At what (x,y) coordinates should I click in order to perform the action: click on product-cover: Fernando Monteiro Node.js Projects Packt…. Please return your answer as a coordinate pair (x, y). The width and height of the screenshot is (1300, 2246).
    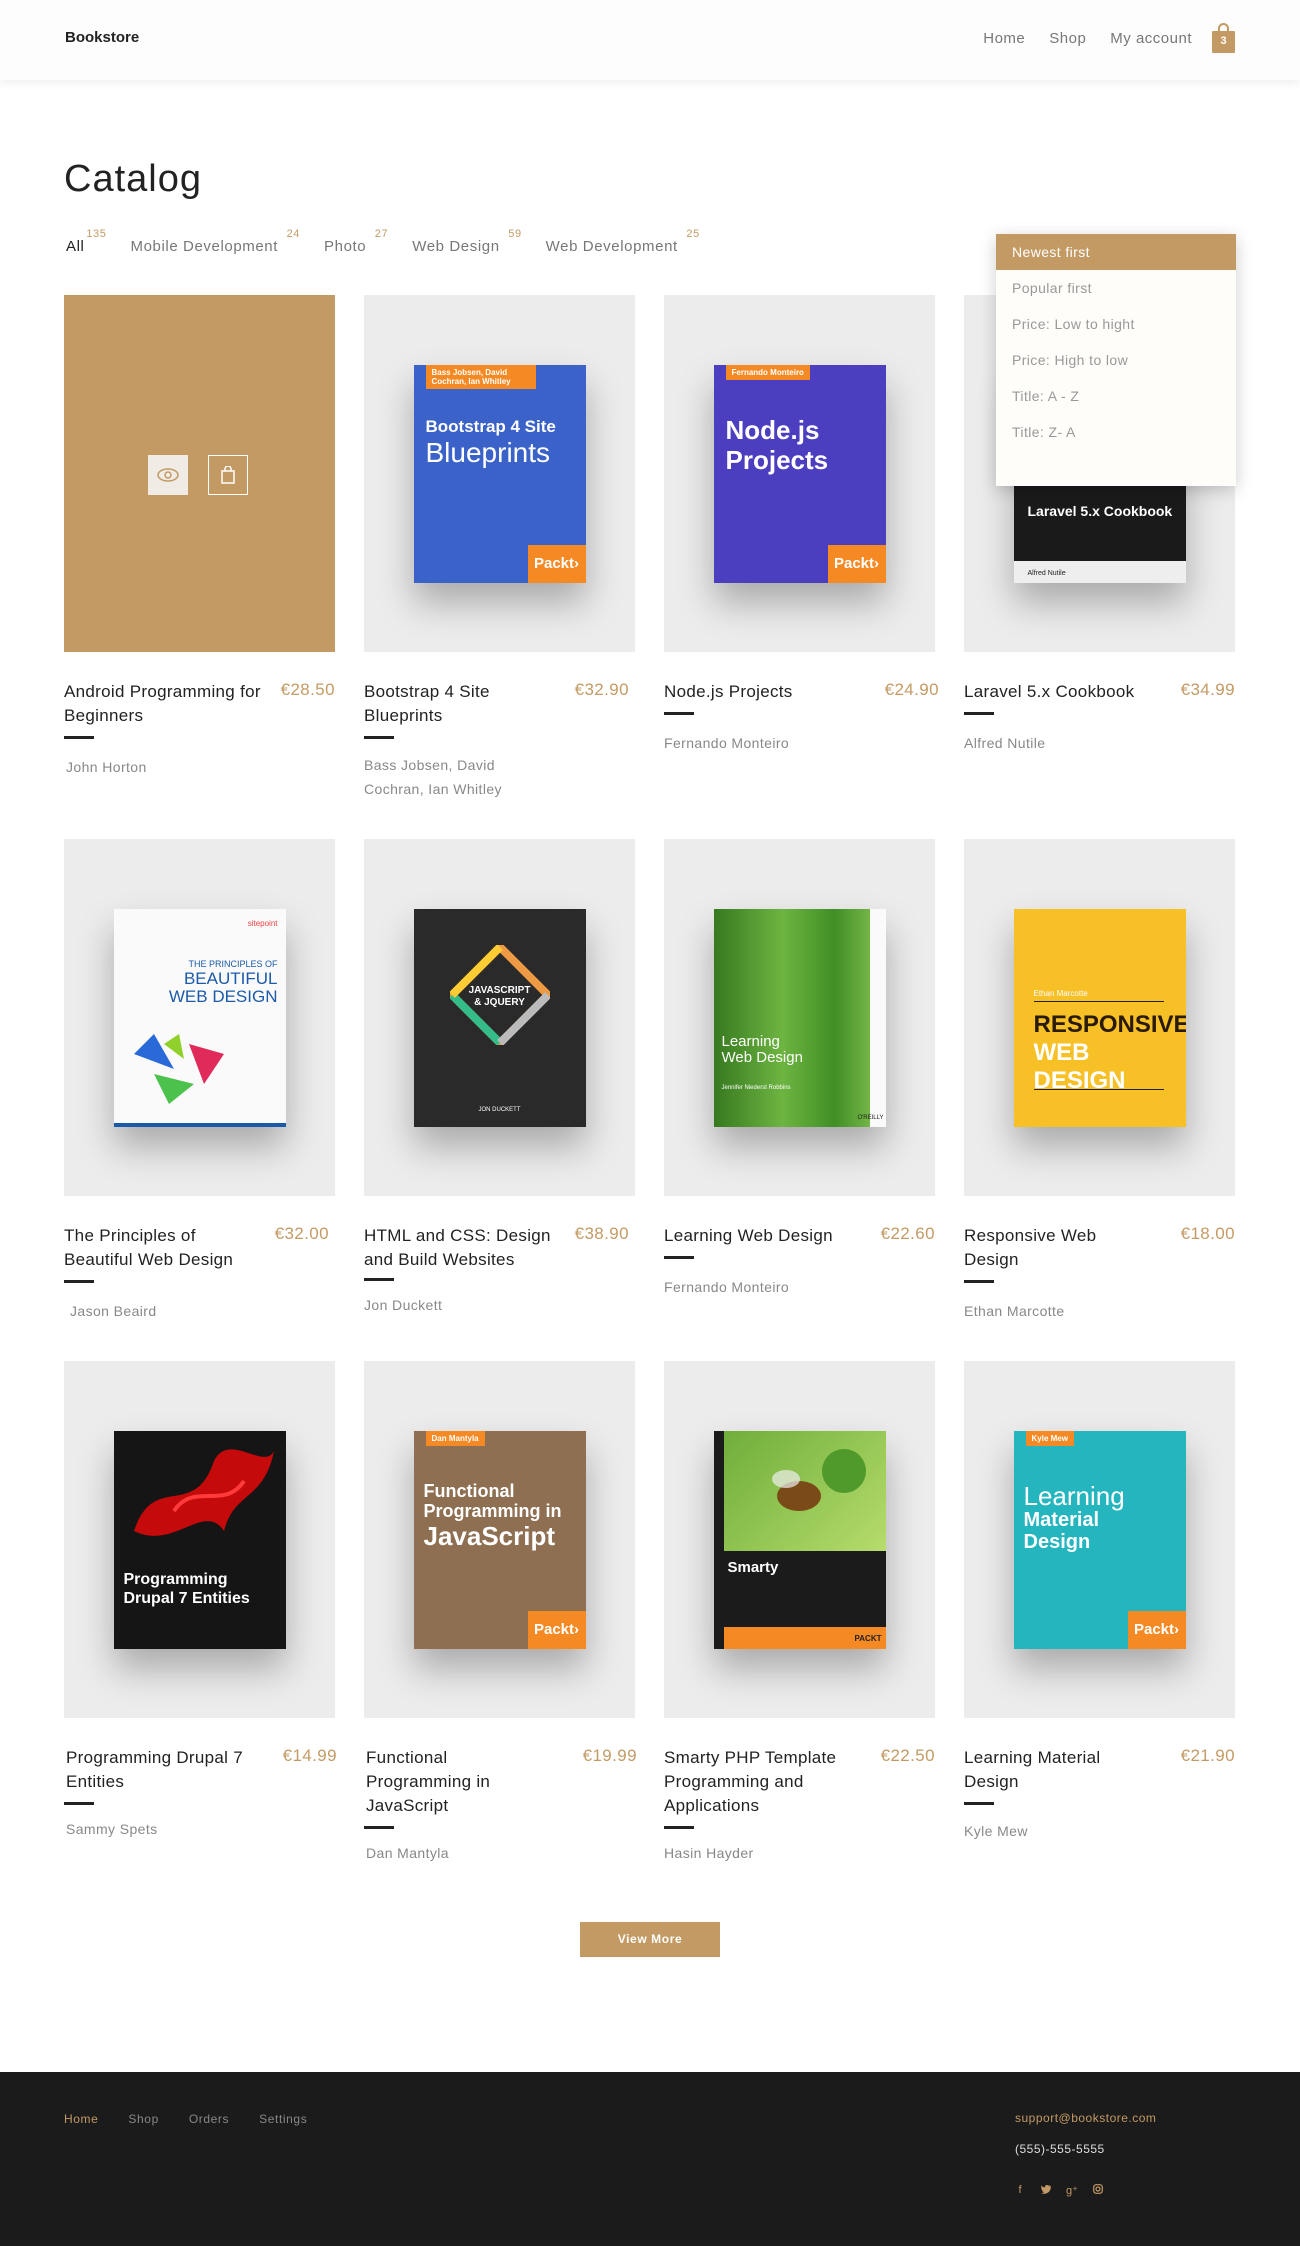
    Looking at the image, I should click on (799, 473).